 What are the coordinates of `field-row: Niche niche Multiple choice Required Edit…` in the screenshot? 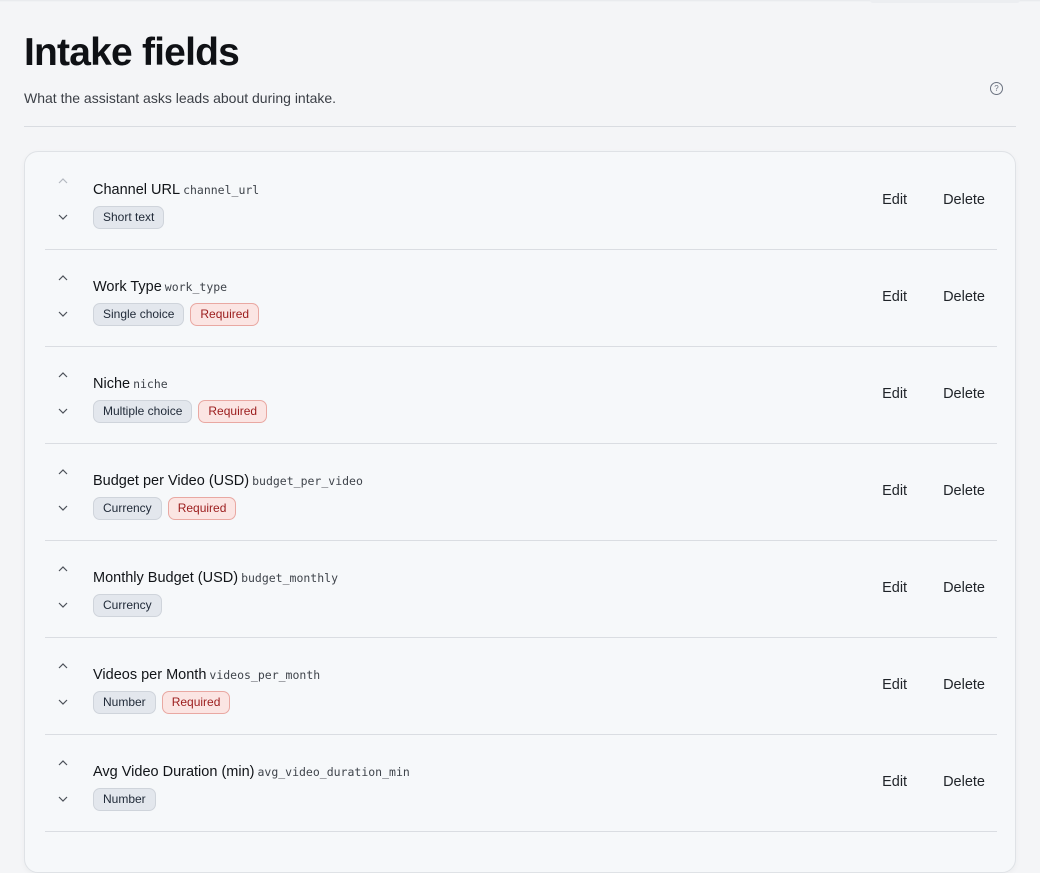 It's located at (521, 395).